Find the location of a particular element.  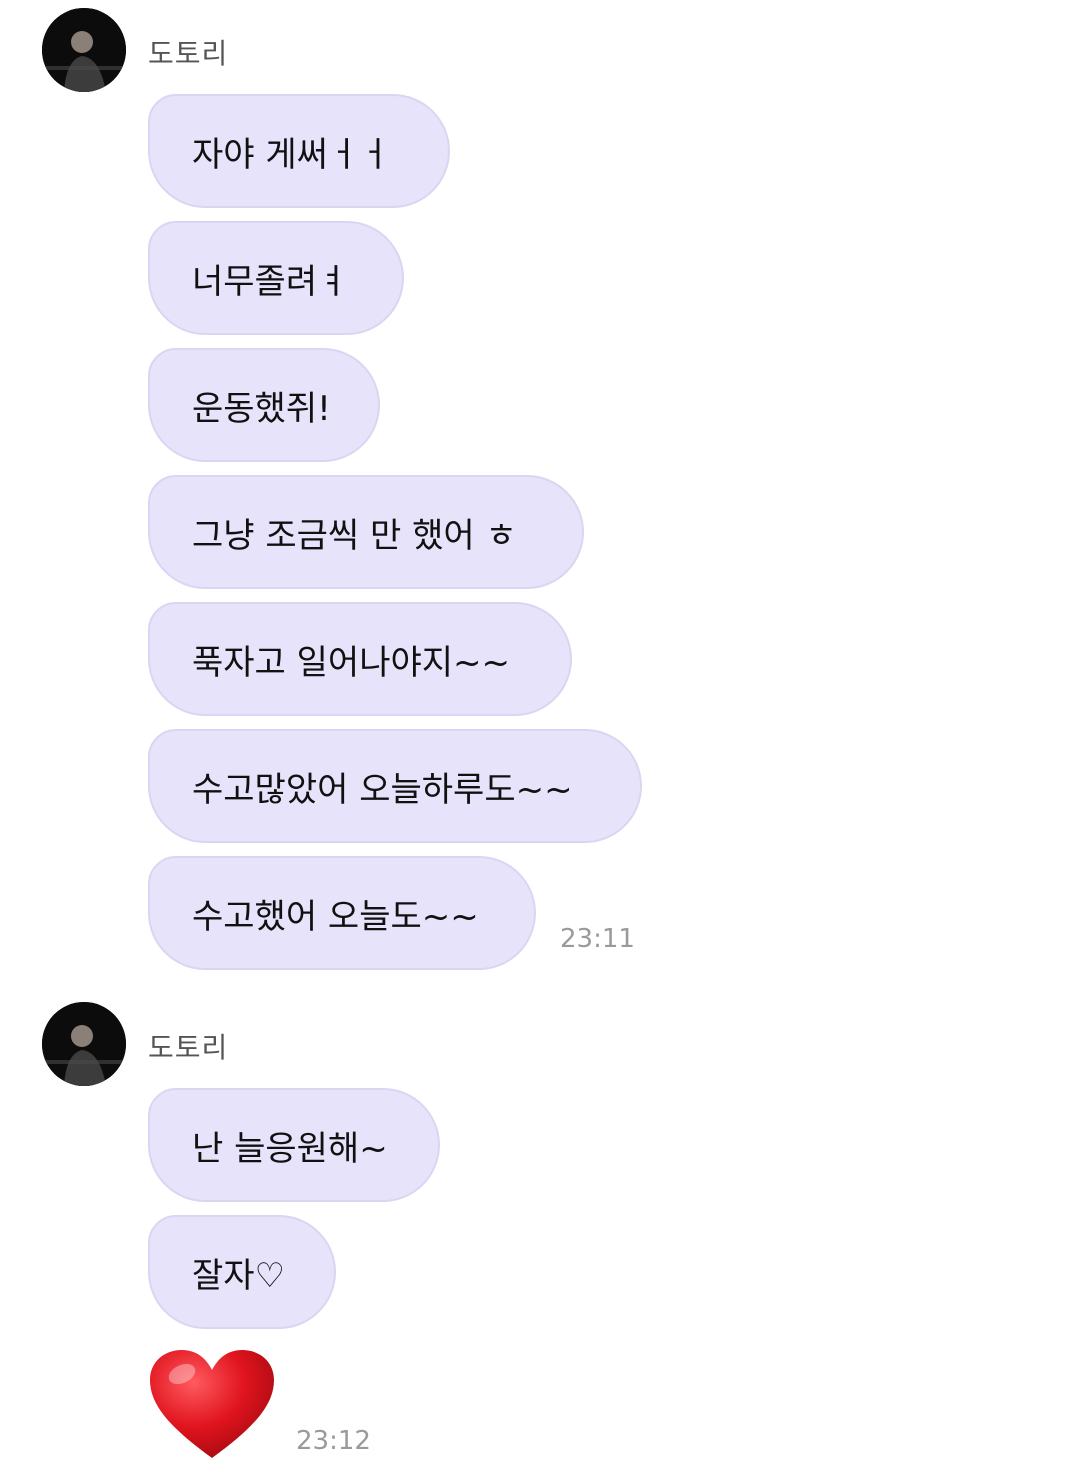

message-bubble: 잘자♡ is located at coordinates (242, 1272).